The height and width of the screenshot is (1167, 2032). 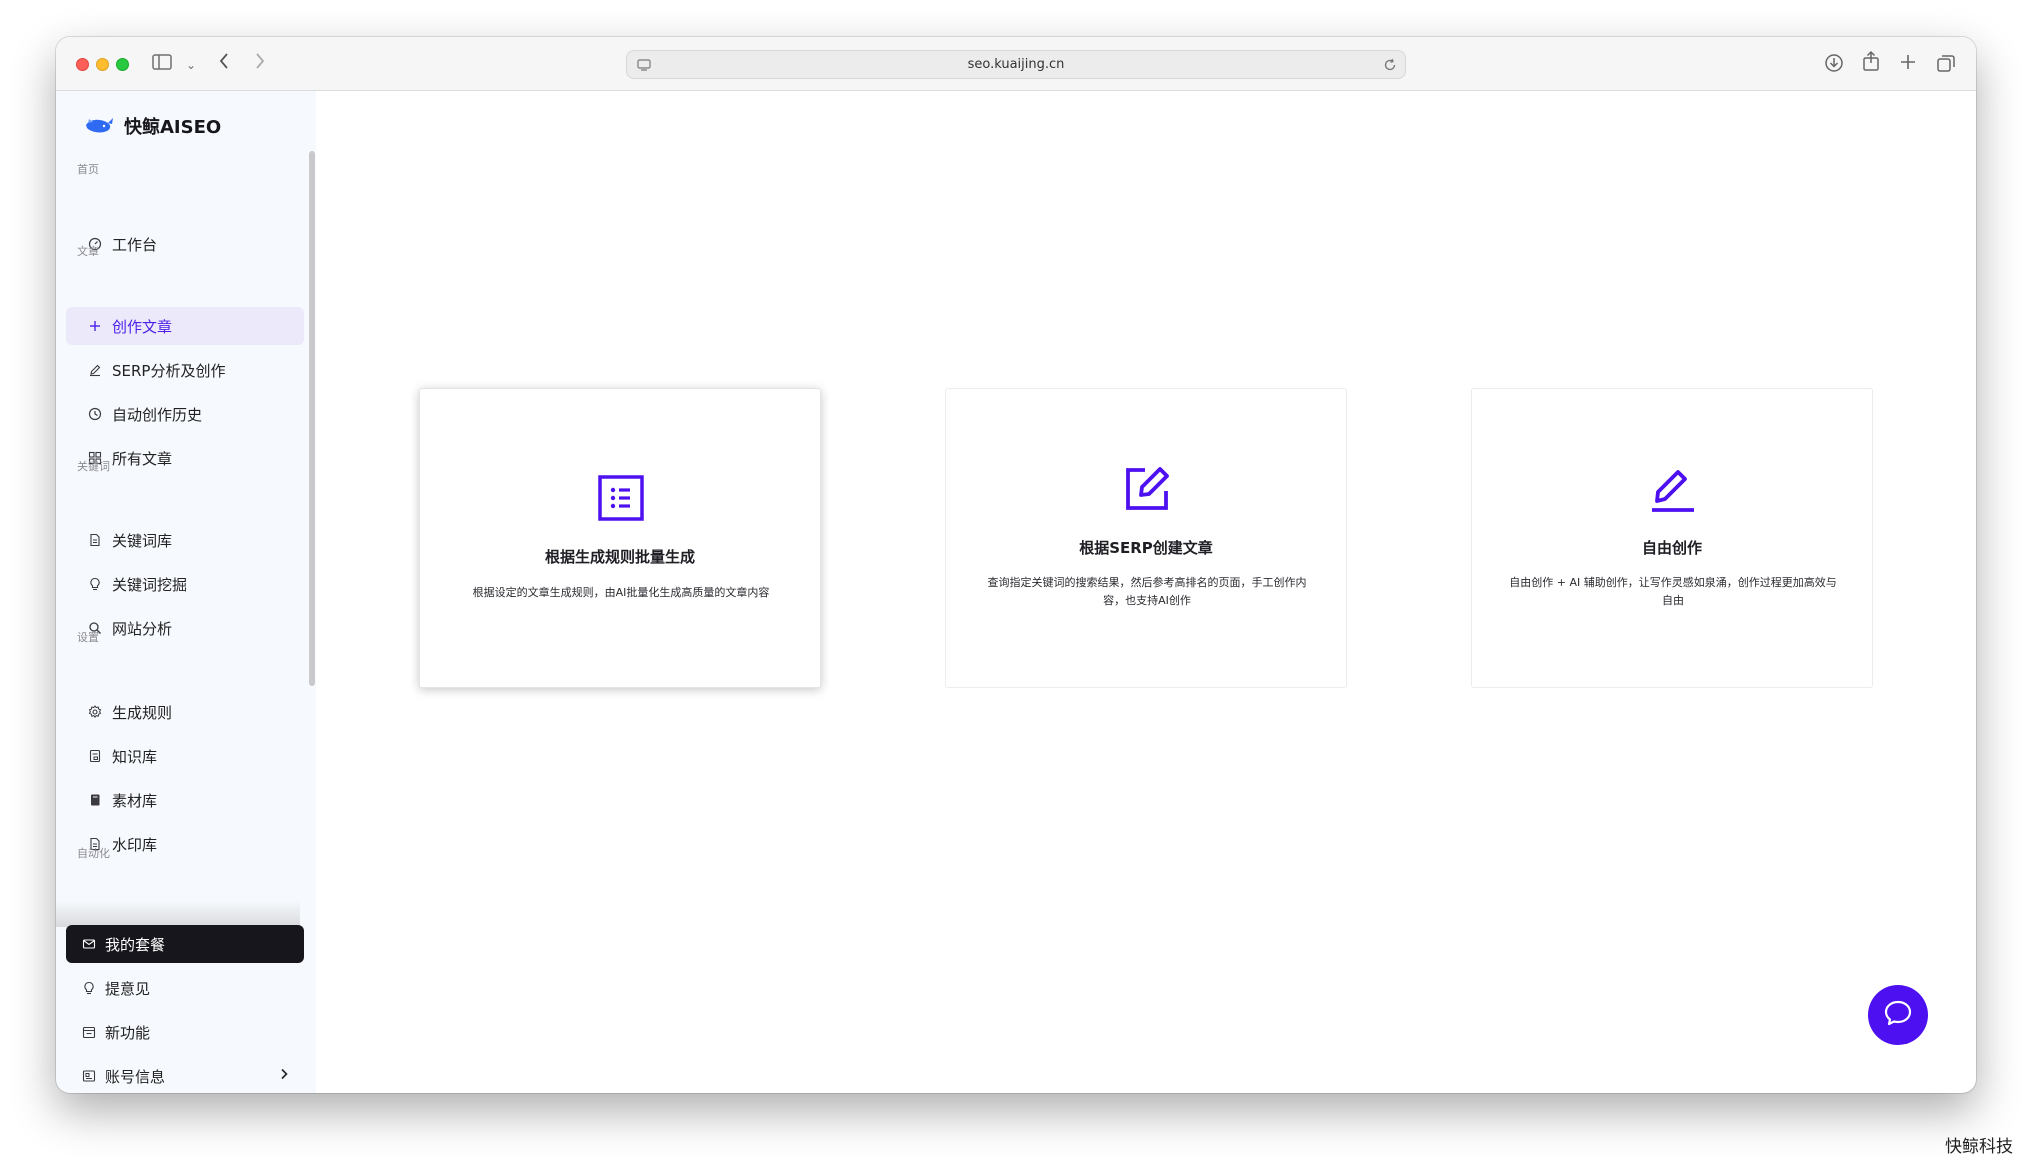 What do you see at coordinates (95, 756) in the screenshot?
I see `book-icon` at bounding box center [95, 756].